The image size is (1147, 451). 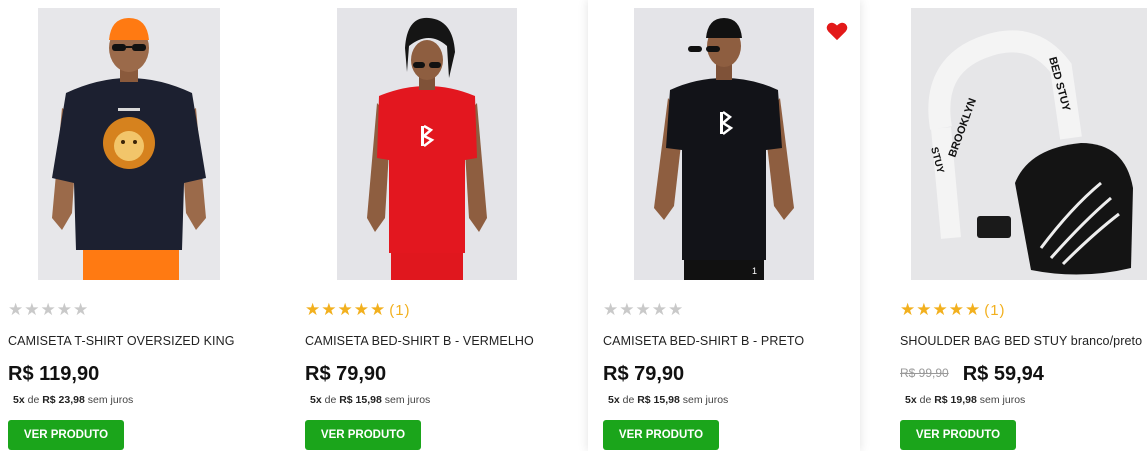 I want to click on favorite-heart-icon, so click(x=837, y=31).